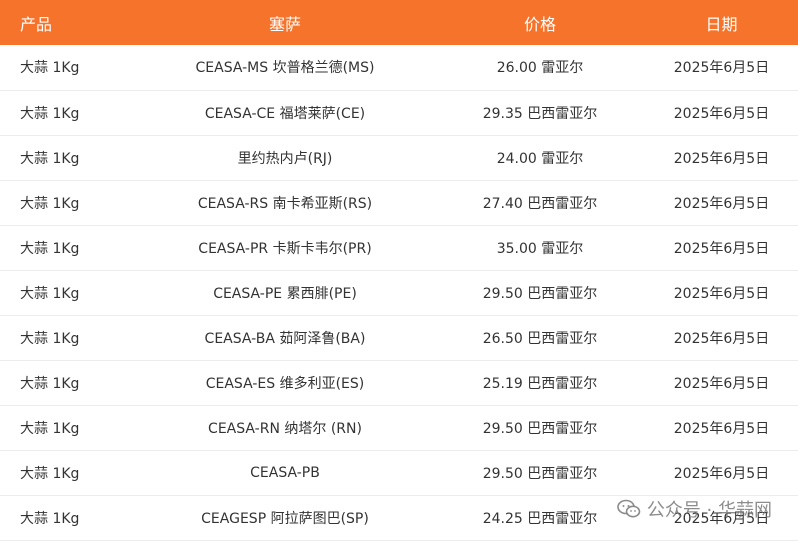 This screenshot has width=798, height=541. I want to click on watermark-text: 公众号 · 华蒜网, so click(709, 510).